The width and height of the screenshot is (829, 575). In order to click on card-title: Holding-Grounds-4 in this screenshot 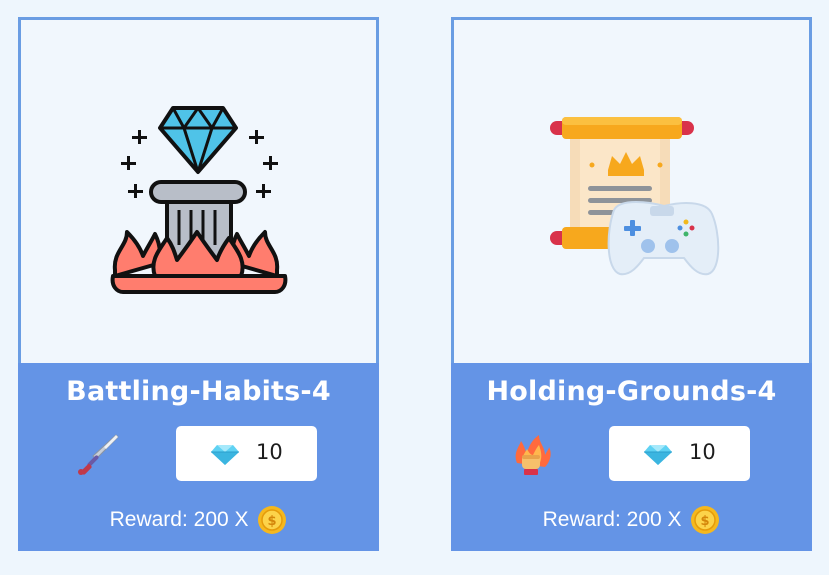, I will do `click(631, 391)`.